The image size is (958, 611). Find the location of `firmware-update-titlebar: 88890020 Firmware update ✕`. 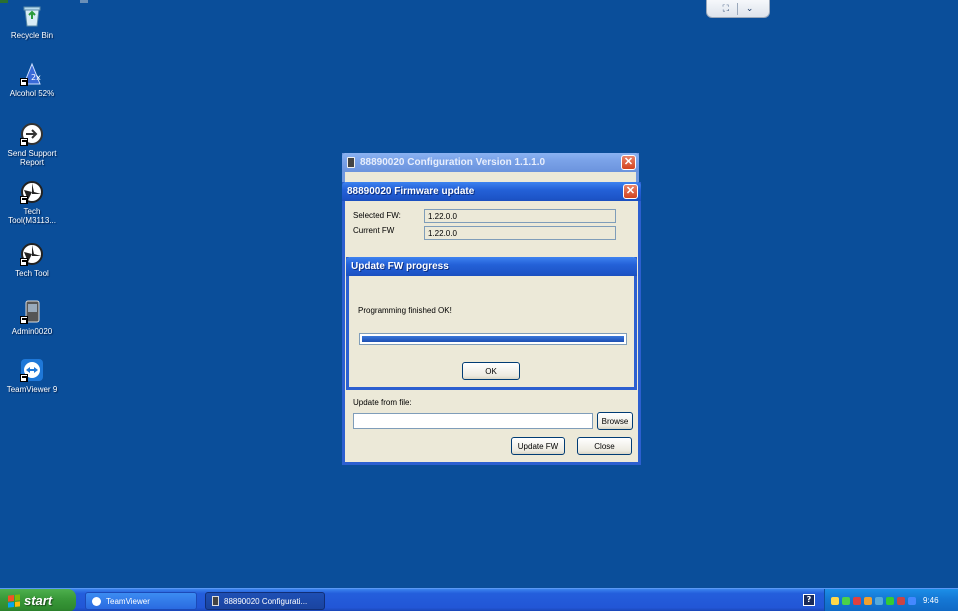

firmware-update-titlebar: 88890020 Firmware update ✕ is located at coordinates (491, 191).